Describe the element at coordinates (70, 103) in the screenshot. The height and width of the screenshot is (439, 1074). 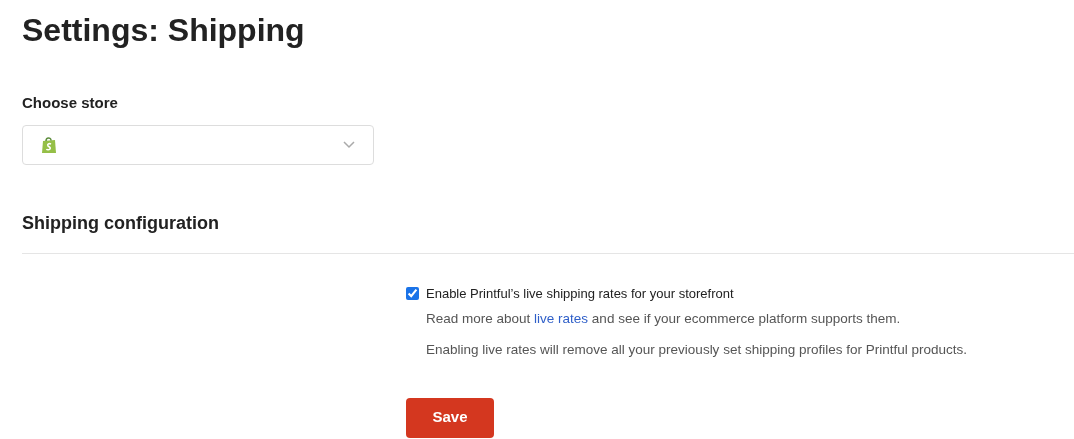
I see `field-label: Choose store` at that location.